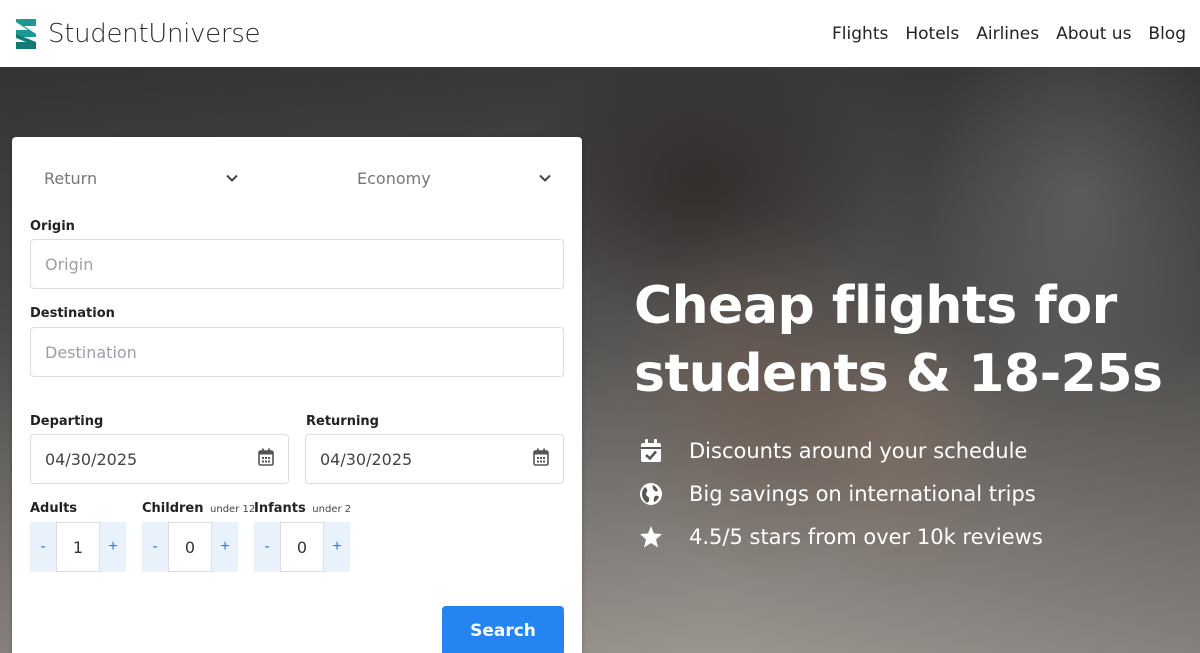 The height and width of the screenshot is (653, 1200). Describe the element at coordinates (651, 451) in the screenshot. I see `calendar-check-icon` at that location.